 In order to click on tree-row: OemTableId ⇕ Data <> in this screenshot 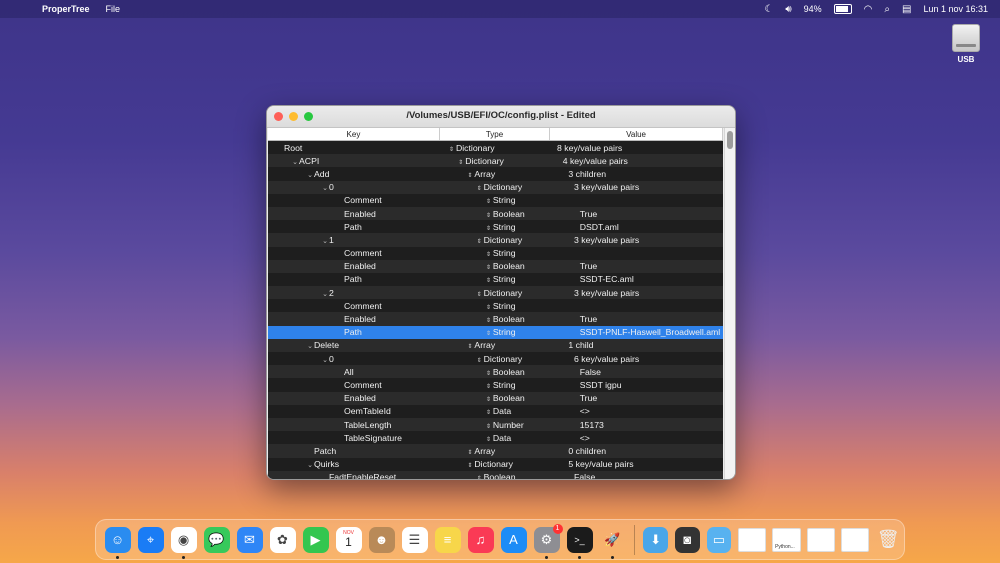, I will do `click(495, 411)`.